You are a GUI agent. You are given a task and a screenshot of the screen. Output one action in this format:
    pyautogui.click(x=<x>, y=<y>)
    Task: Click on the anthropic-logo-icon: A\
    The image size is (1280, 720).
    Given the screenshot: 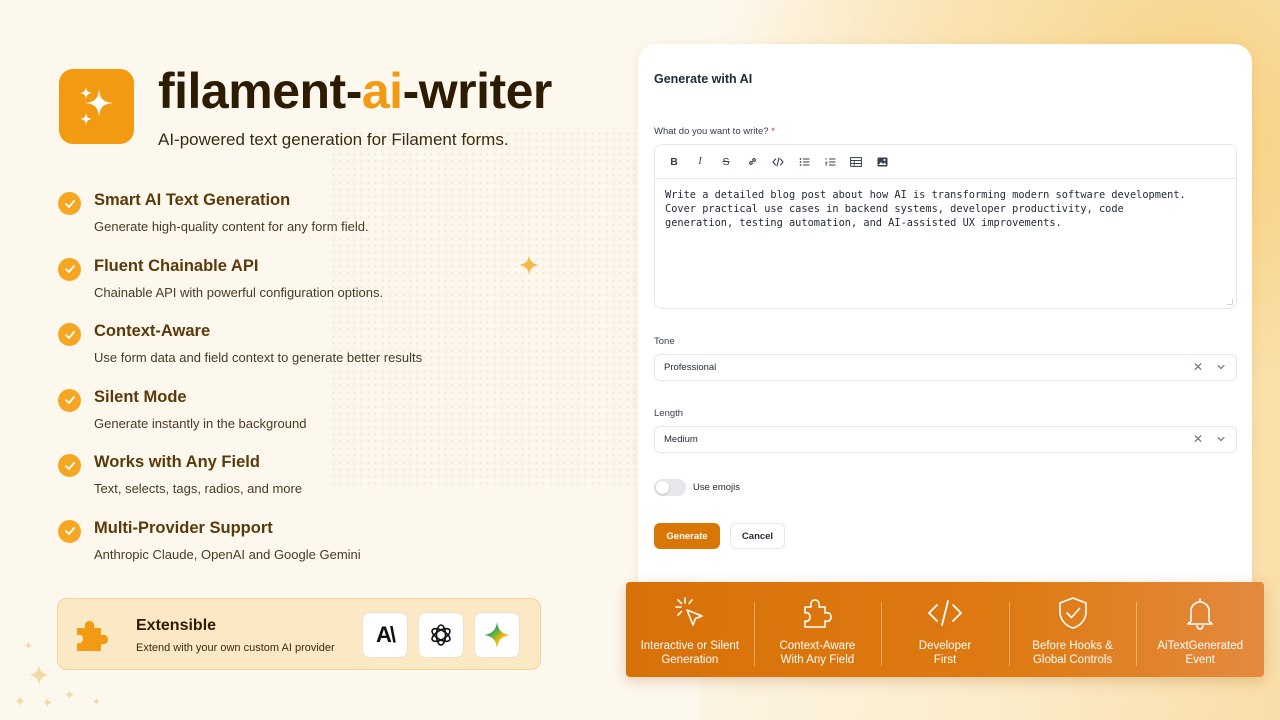 What is the action you would take?
    pyautogui.click(x=385, y=635)
    